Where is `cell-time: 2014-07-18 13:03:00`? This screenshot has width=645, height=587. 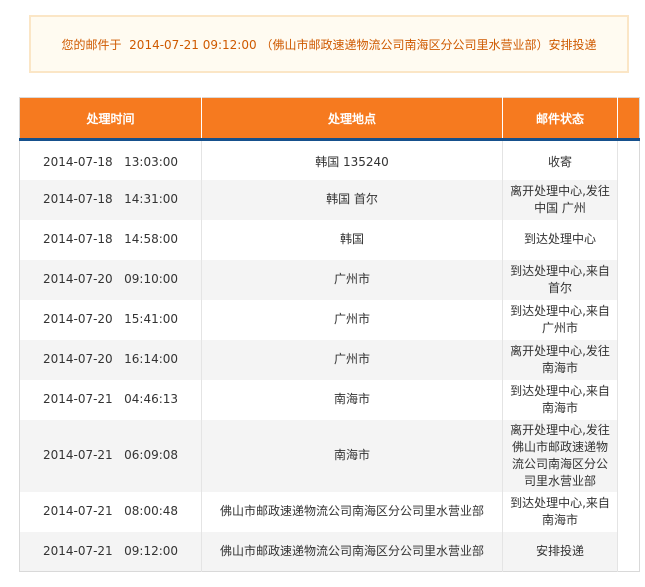
cell-time: 2014-07-18 13:03:00 is located at coordinates (110, 159).